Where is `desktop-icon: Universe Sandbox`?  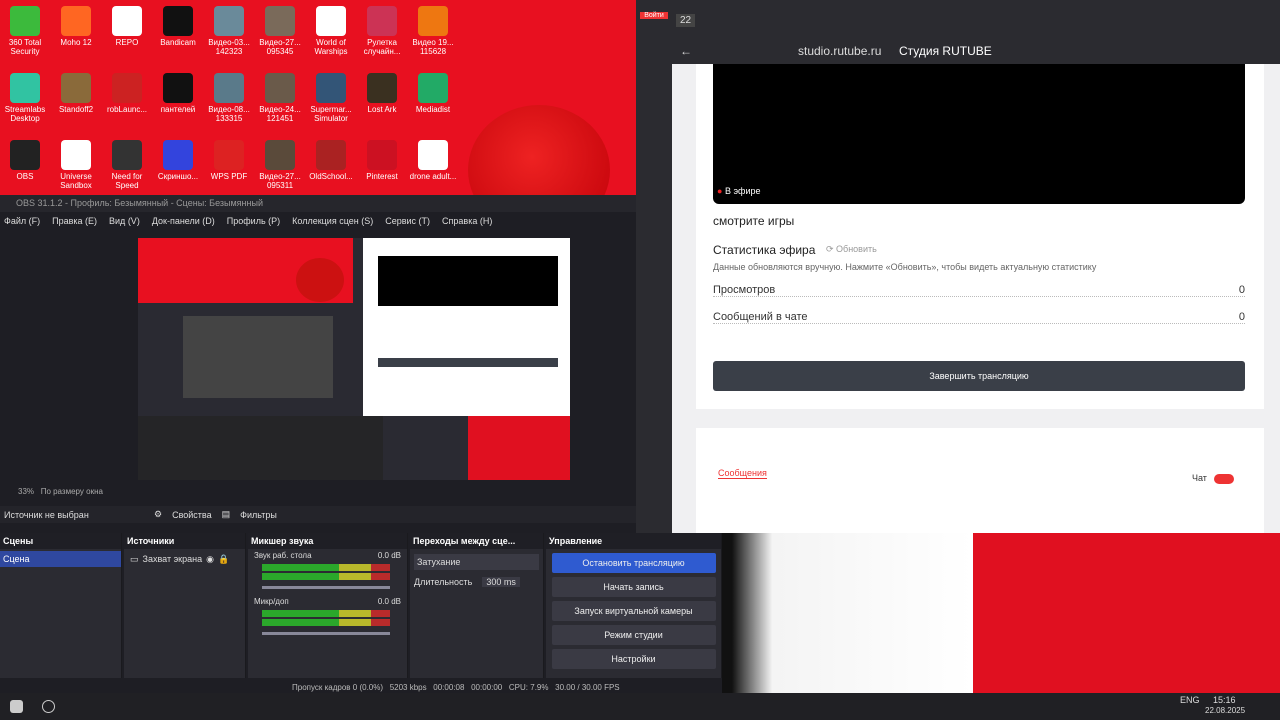
desktop-icon: Universe Sandbox is located at coordinates (76, 165).